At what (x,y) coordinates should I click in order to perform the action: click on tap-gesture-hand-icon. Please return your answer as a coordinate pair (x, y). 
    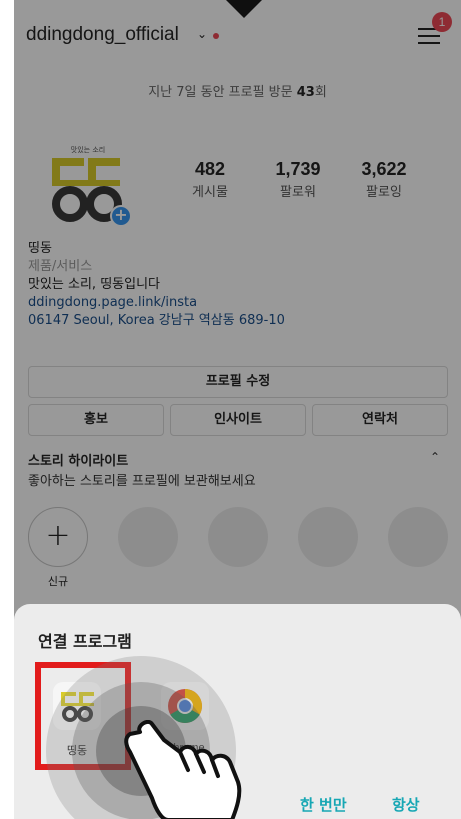
    Looking at the image, I should click on (183, 769).